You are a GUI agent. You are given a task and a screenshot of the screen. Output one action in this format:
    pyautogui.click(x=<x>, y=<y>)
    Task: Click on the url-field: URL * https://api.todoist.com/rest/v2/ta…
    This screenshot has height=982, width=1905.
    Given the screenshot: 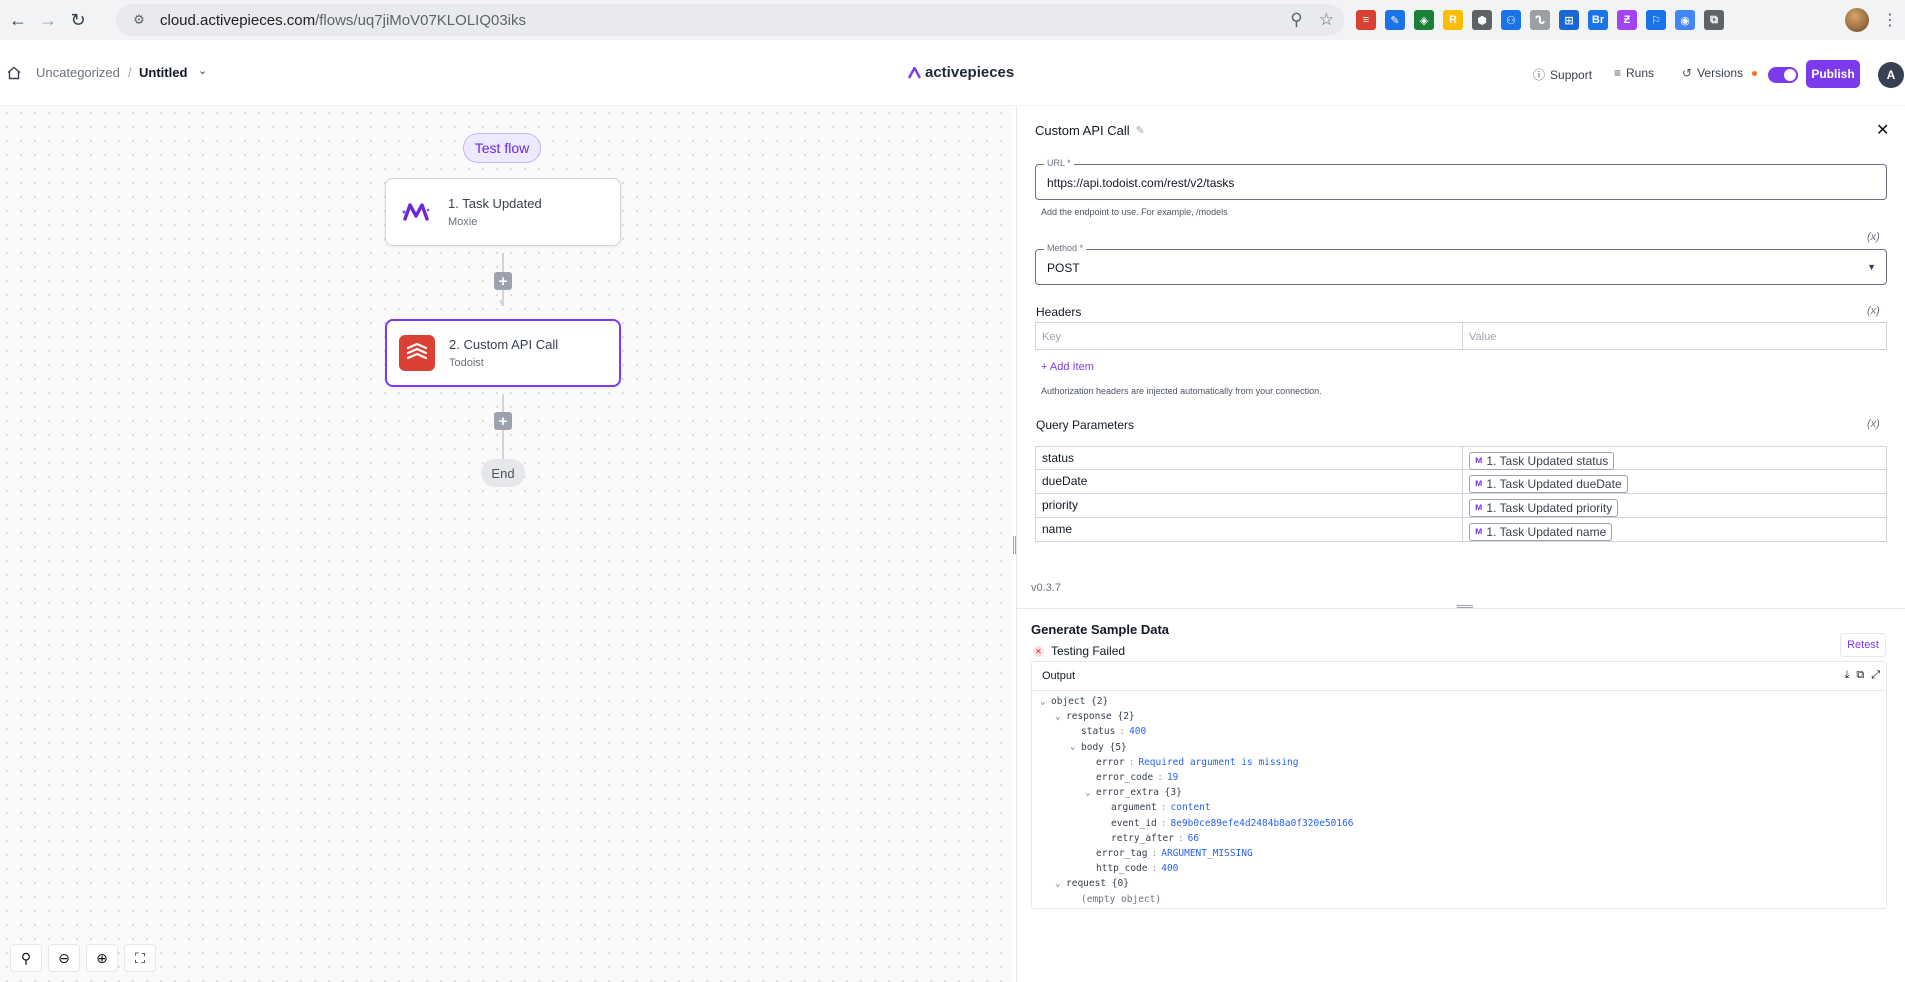 What is the action you would take?
    pyautogui.click(x=1461, y=179)
    